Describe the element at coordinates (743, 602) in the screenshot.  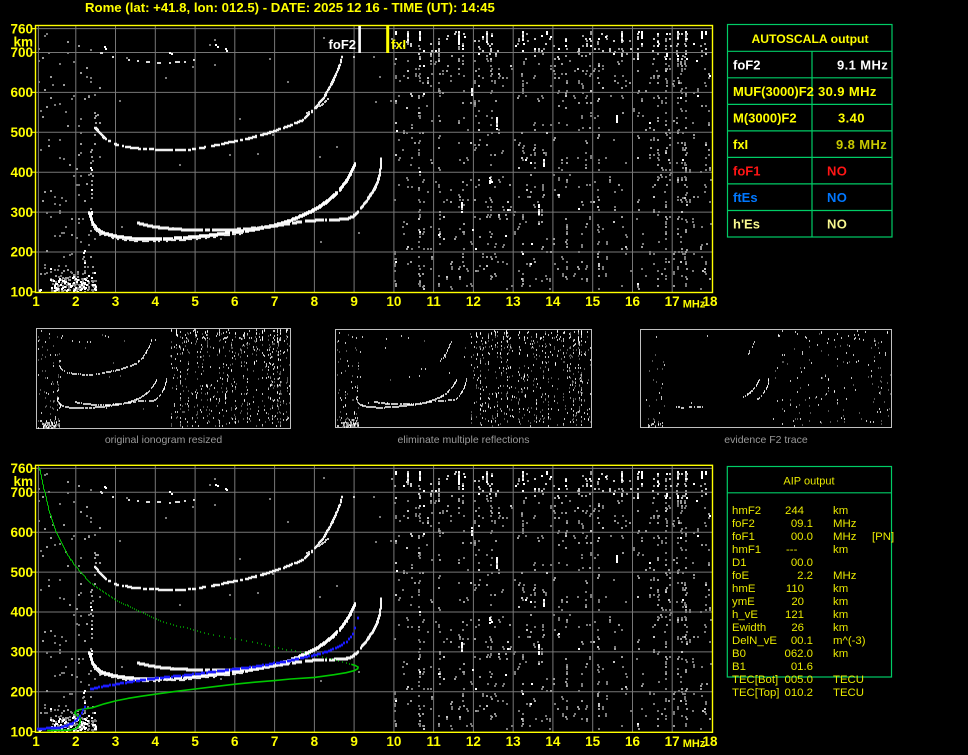
I see `svg-text: ymE` at that location.